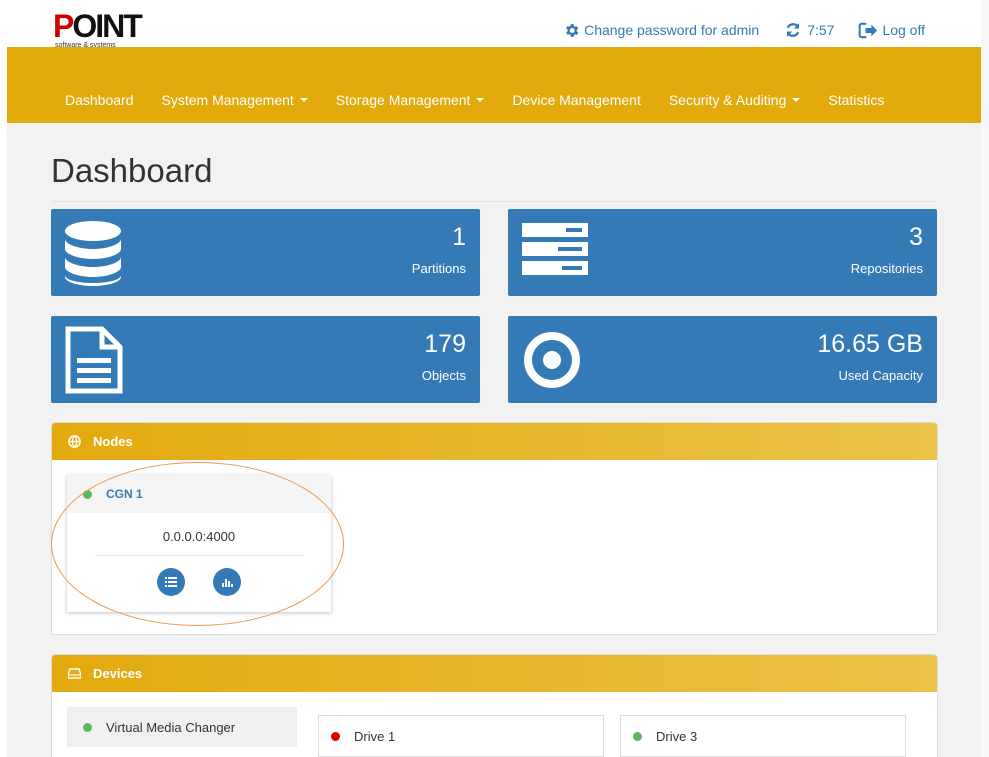 Image resolution: width=989 pixels, height=757 pixels. Describe the element at coordinates (63, 26) in the screenshot. I see `logo-letter: P` at that location.